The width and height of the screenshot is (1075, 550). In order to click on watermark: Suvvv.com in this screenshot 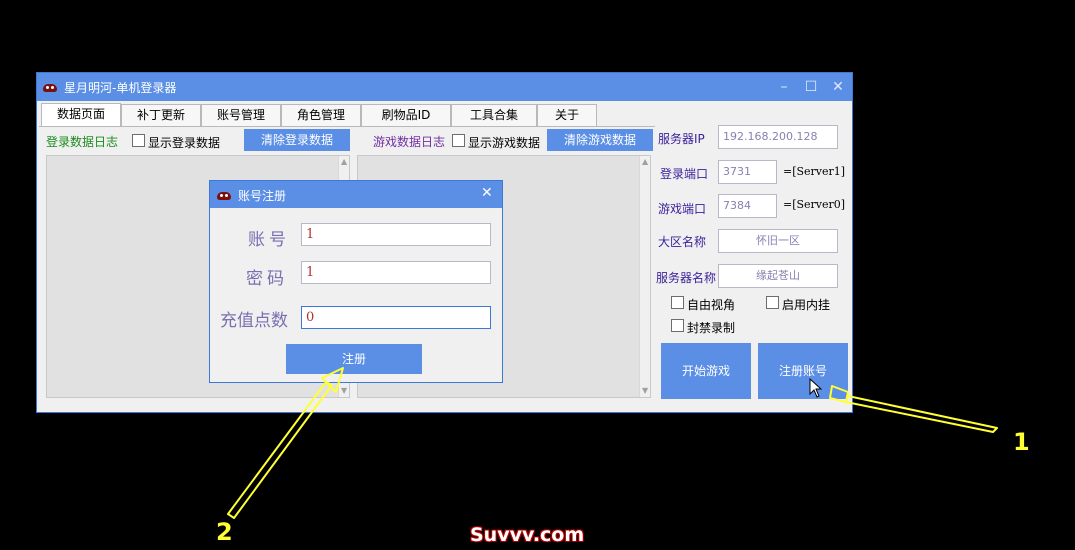, I will do `click(527, 535)`.